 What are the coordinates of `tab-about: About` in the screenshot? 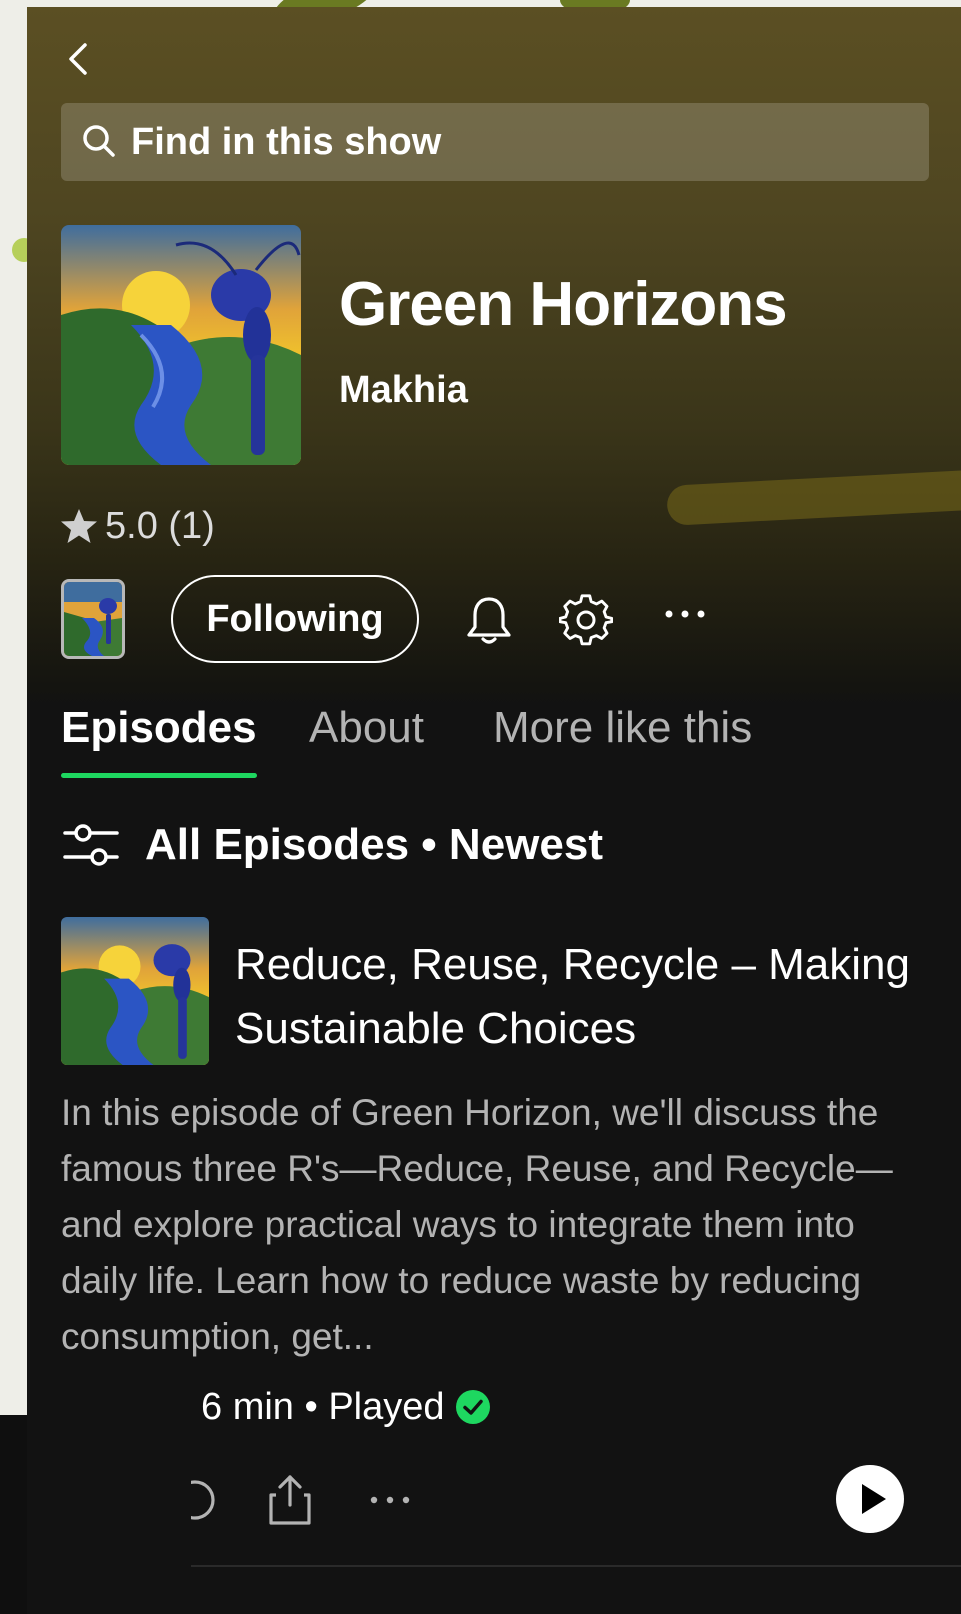 It's located at (366, 728).